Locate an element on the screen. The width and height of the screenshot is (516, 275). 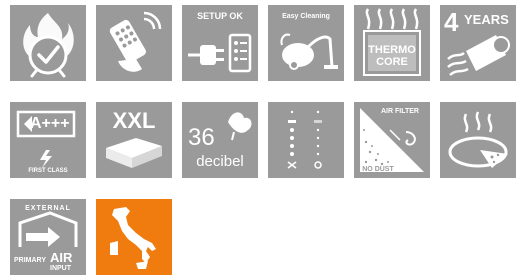
tile-setup-ok: SETUP OK is located at coordinates (220, 43).